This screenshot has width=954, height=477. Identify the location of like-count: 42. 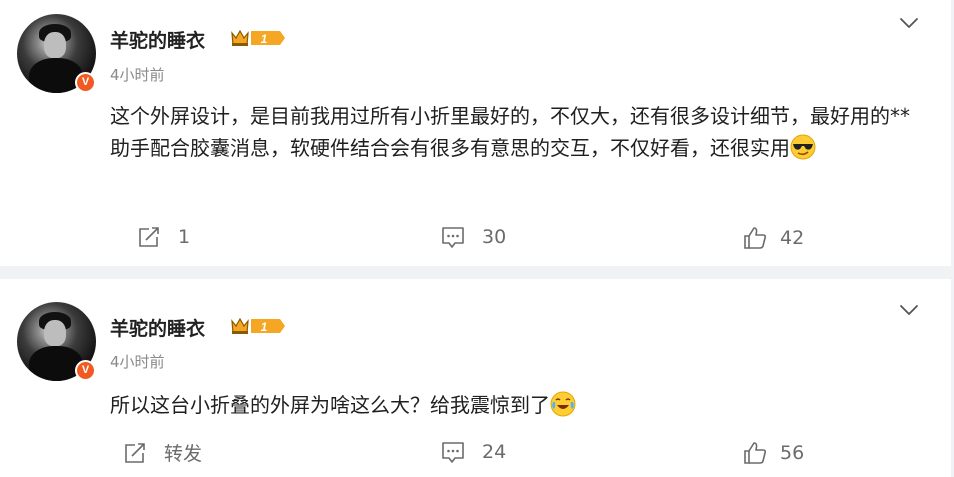
(792, 238).